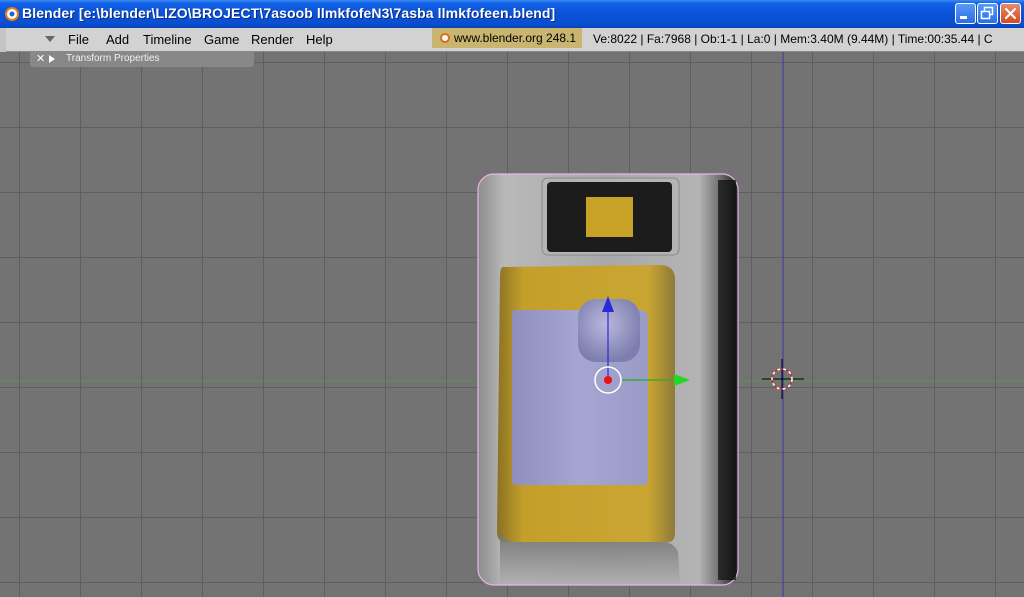 This screenshot has width=1024, height=597. I want to click on version-label: www.blender.org 248.1, so click(515, 38).